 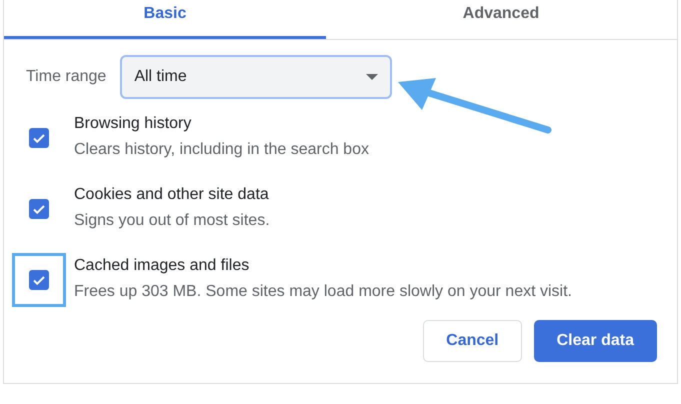 What do you see at coordinates (372, 77) in the screenshot?
I see `caret-icon` at bounding box center [372, 77].